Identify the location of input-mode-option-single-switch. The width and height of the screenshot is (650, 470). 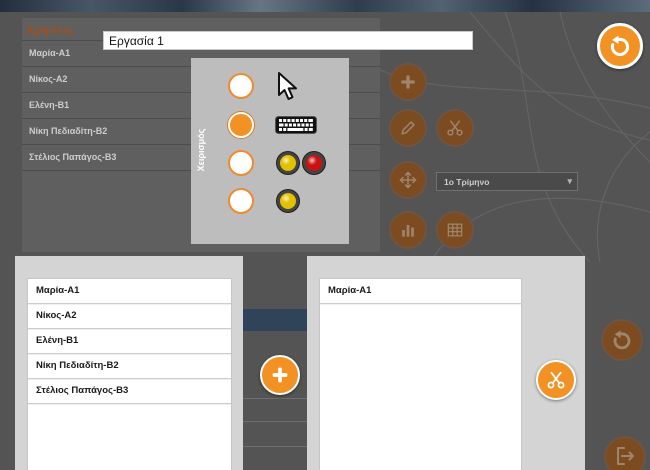
(282, 201).